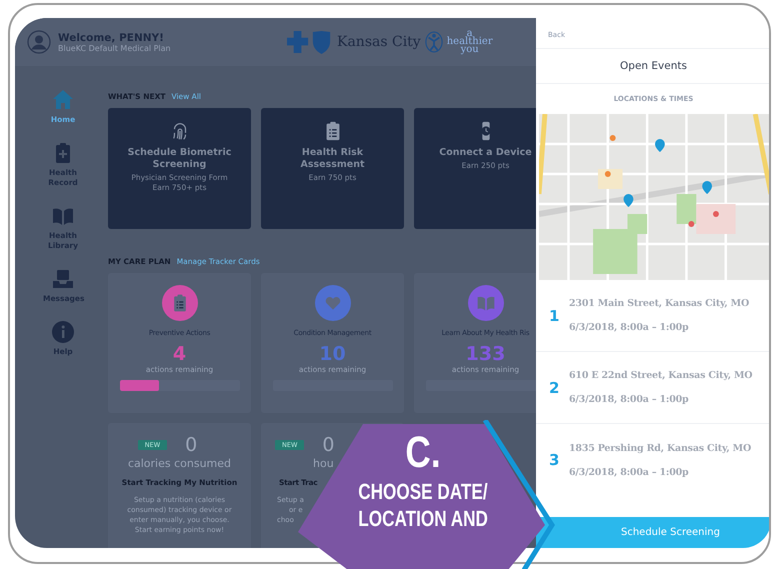 Image resolution: width=781 pixels, height=569 pixels. What do you see at coordinates (423, 491) in the screenshot?
I see `callout-text: CHOOSE DATE/` at bounding box center [423, 491].